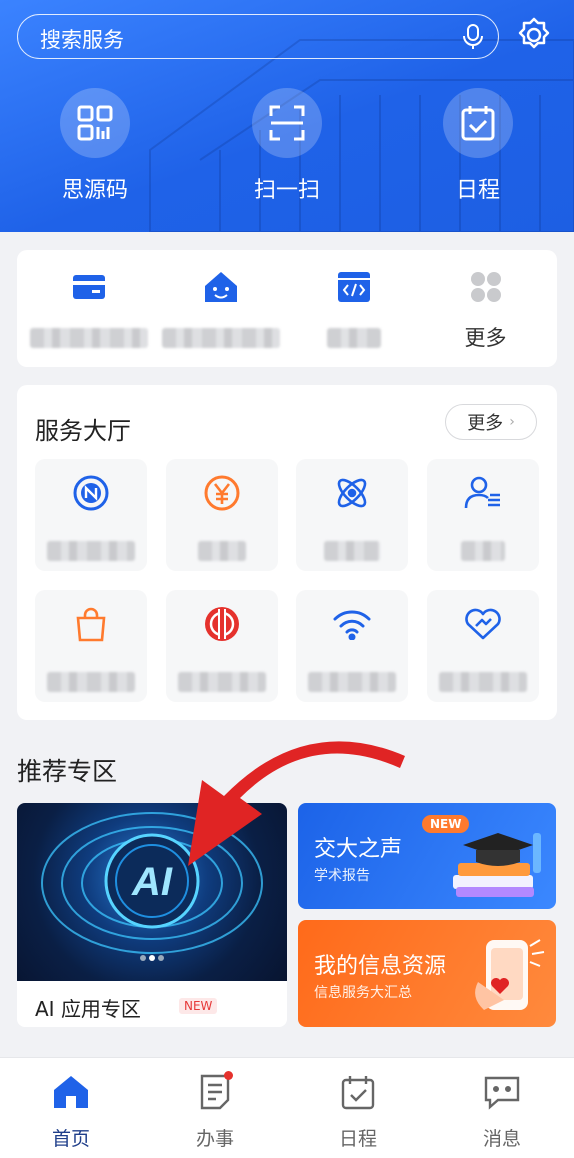  Describe the element at coordinates (222, 624) in the screenshot. I see `union-emblem-icon` at that location.